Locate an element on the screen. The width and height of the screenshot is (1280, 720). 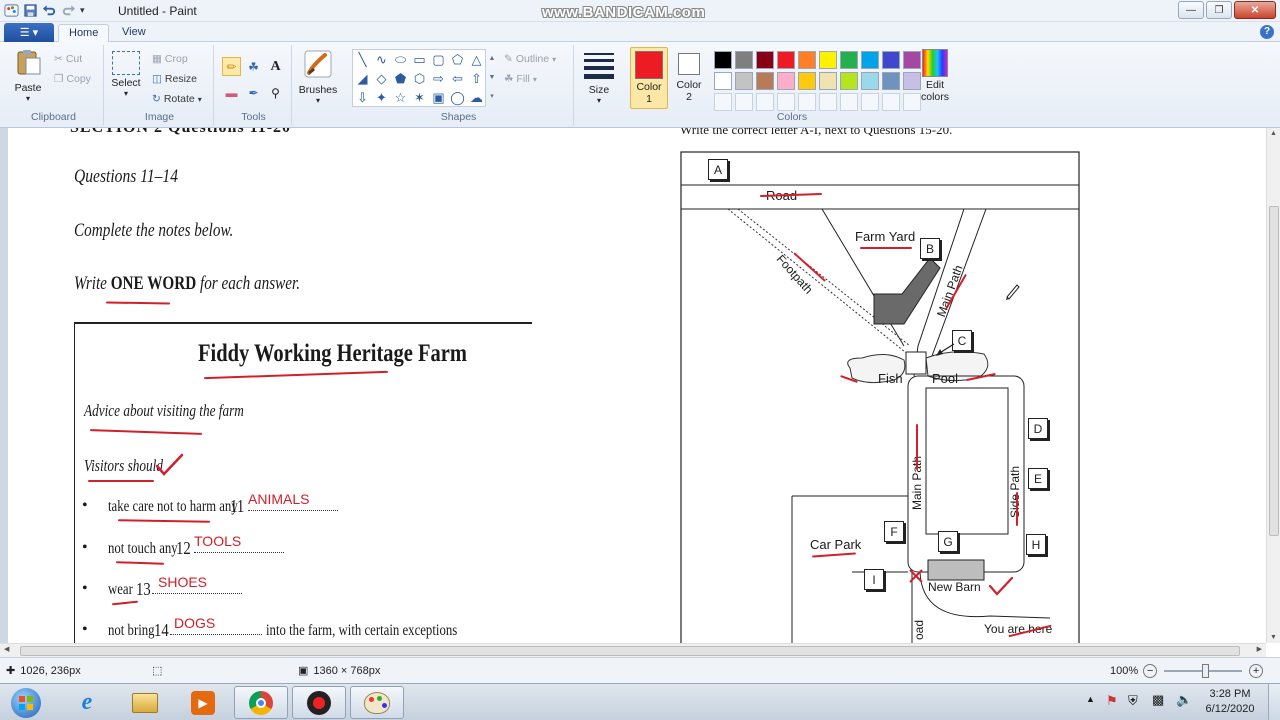
security-icon: ⛨ is located at coordinates (1133, 701).